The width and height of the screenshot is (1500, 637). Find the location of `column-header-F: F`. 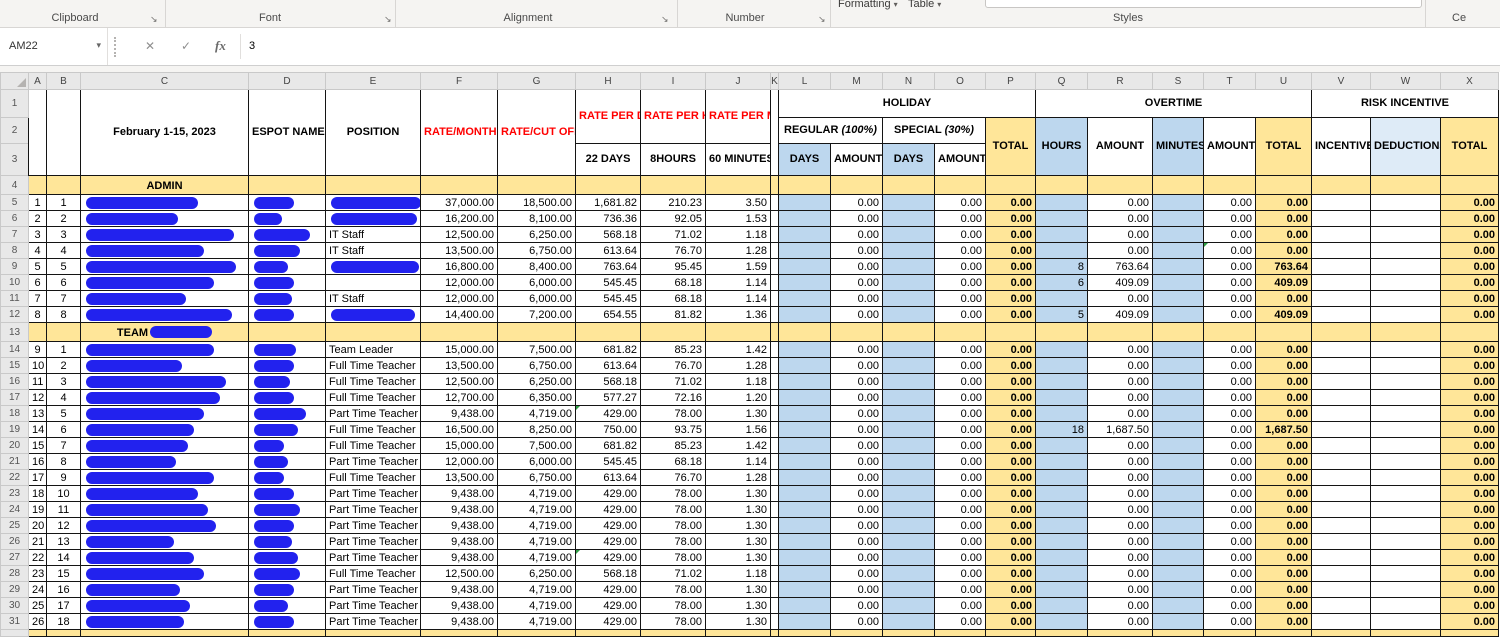

column-header-F: F is located at coordinates (459, 81).